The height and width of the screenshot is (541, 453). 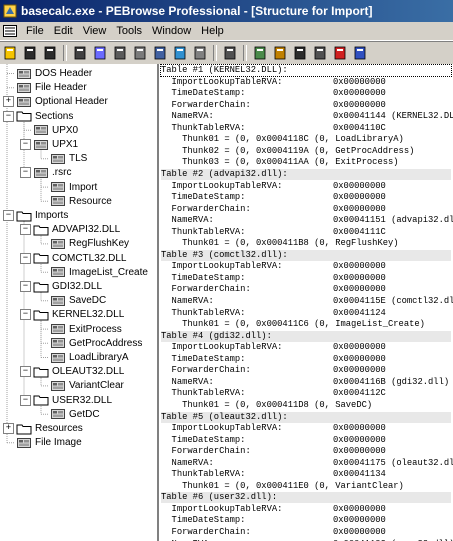 What do you see at coordinates (320, 53) in the screenshot?
I see `ascii-icon` at bounding box center [320, 53].